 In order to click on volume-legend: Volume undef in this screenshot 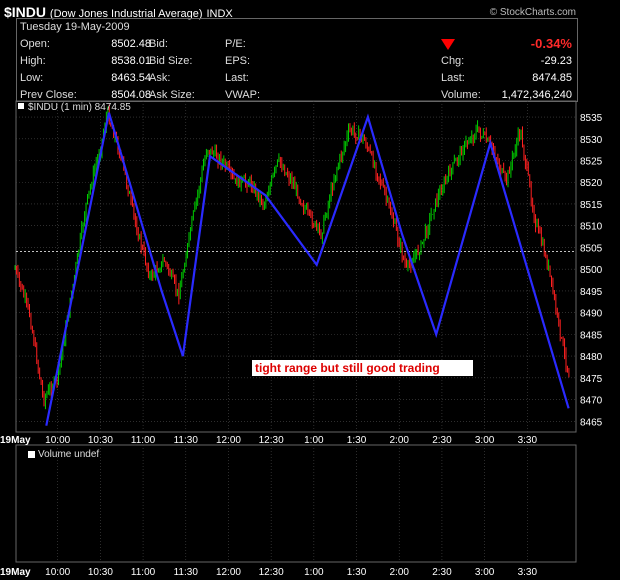, I will do `click(63, 454)`.